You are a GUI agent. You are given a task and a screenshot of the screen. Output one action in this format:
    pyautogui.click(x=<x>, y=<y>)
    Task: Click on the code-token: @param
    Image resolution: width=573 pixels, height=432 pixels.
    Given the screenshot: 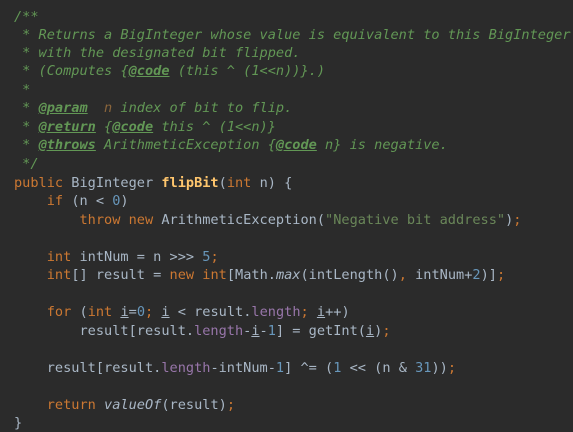 What is the action you would take?
    pyautogui.click(x=63, y=108)
    